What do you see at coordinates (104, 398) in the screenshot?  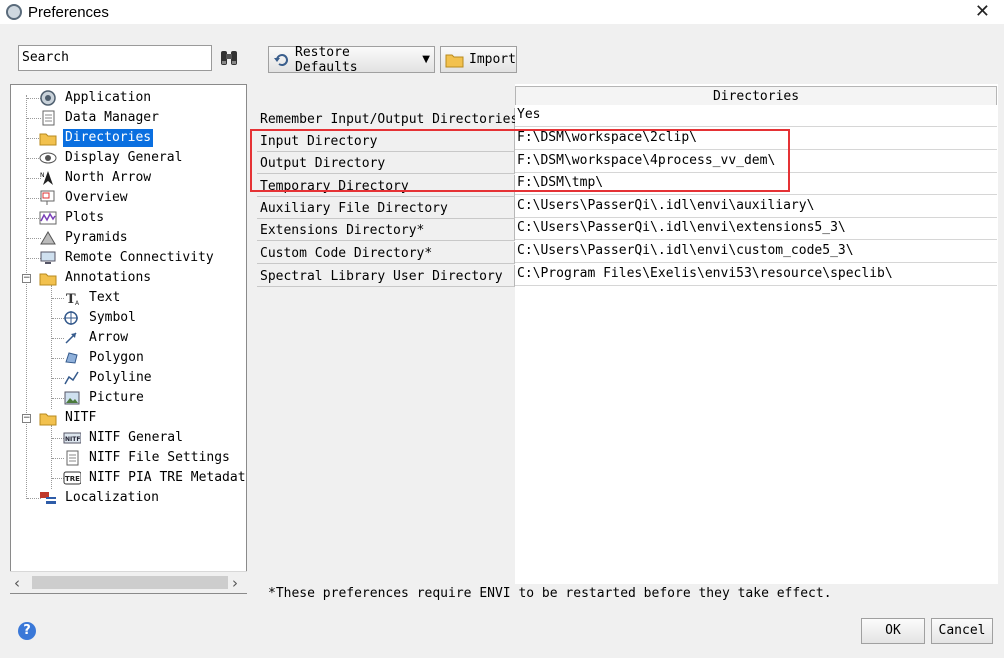 I see `tree-item-picture: Picture` at bounding box center [104, 398].